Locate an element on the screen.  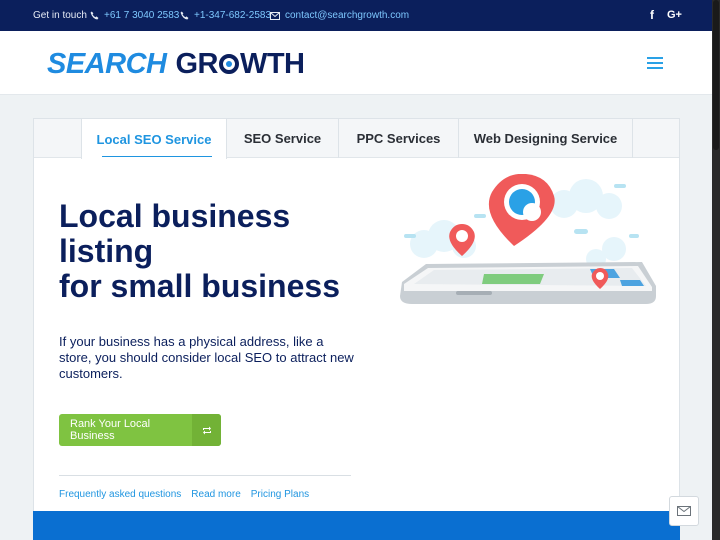
pricing-plans-link: Pricing Plans is located at coordinates (280, 494).